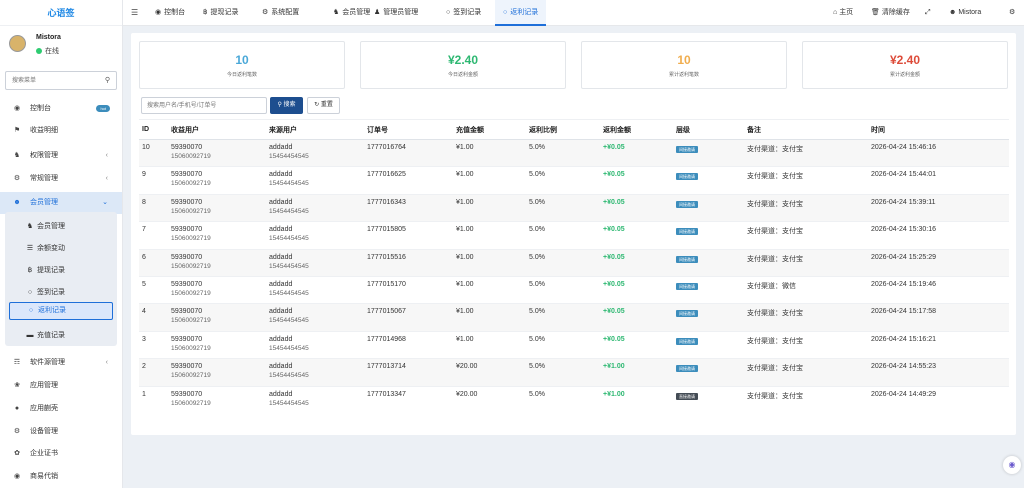 The height and width of the screenshot is (488, 1024). I want to click on sidebar-item-4: ☻ 会员管理 ⌄, so click(61, 203).